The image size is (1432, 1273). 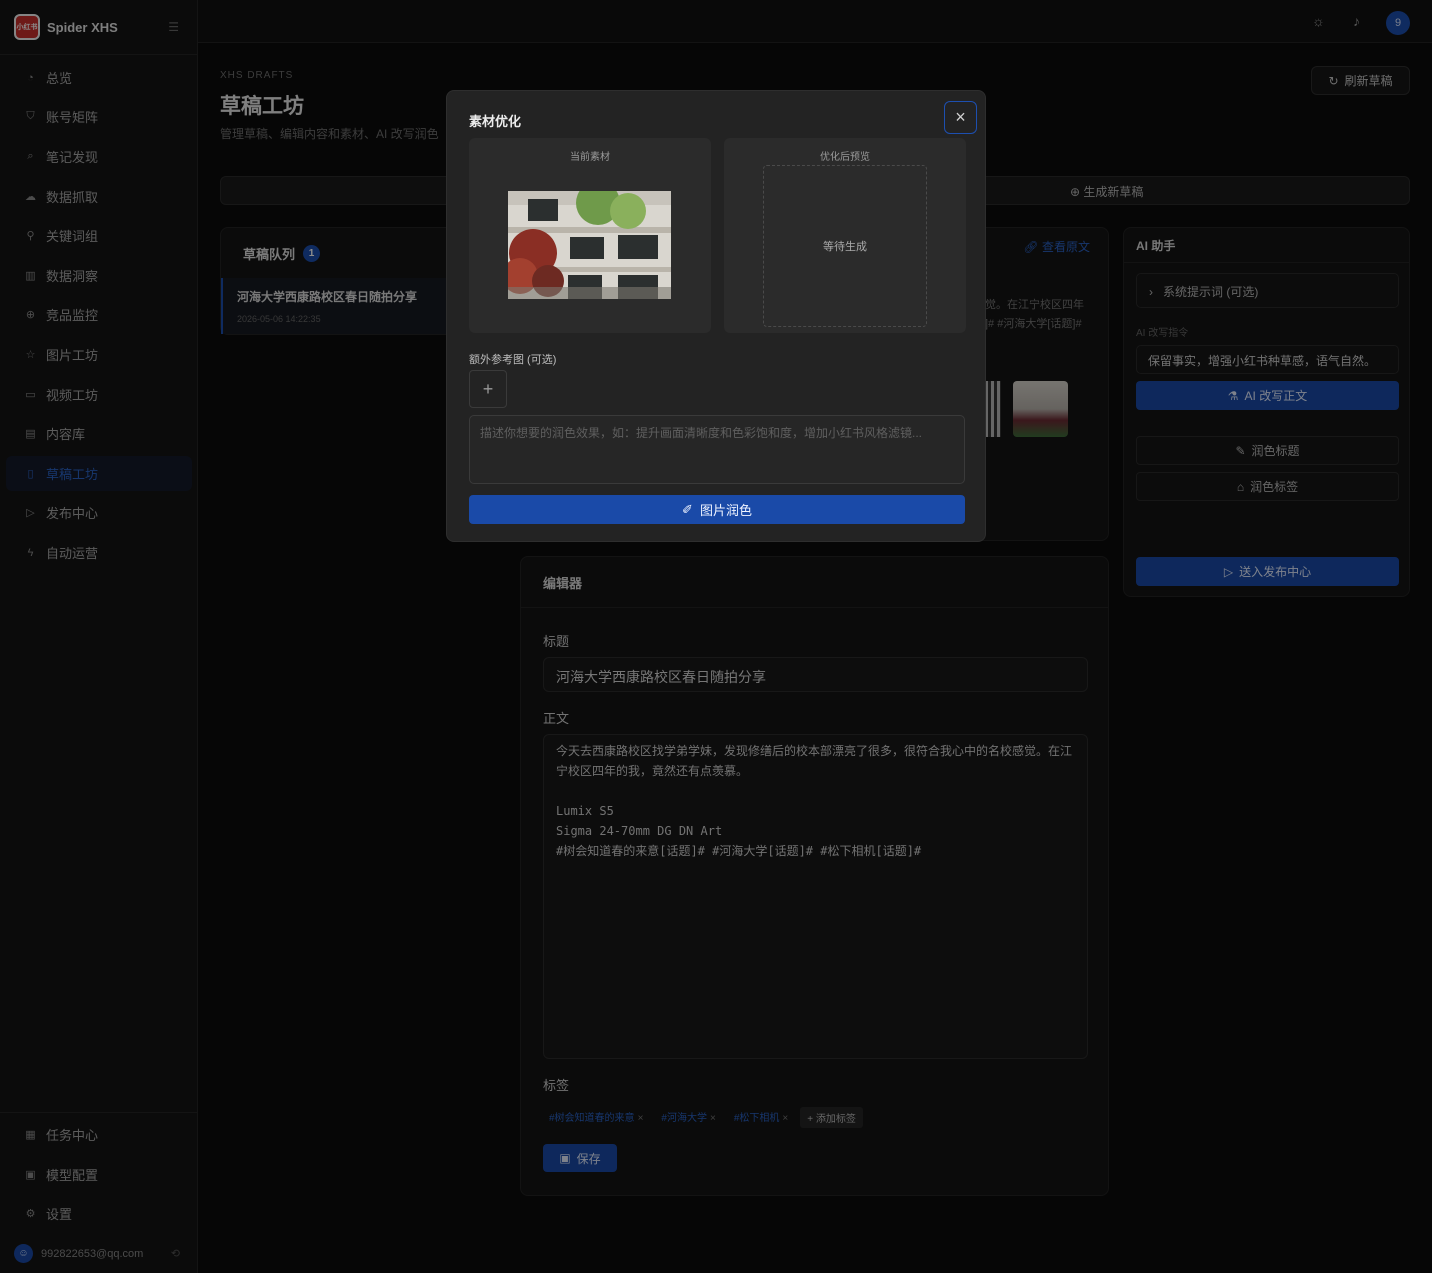 I want to click on preview-panel: 优化后预览 等待生成, so click(x=845, y=235).